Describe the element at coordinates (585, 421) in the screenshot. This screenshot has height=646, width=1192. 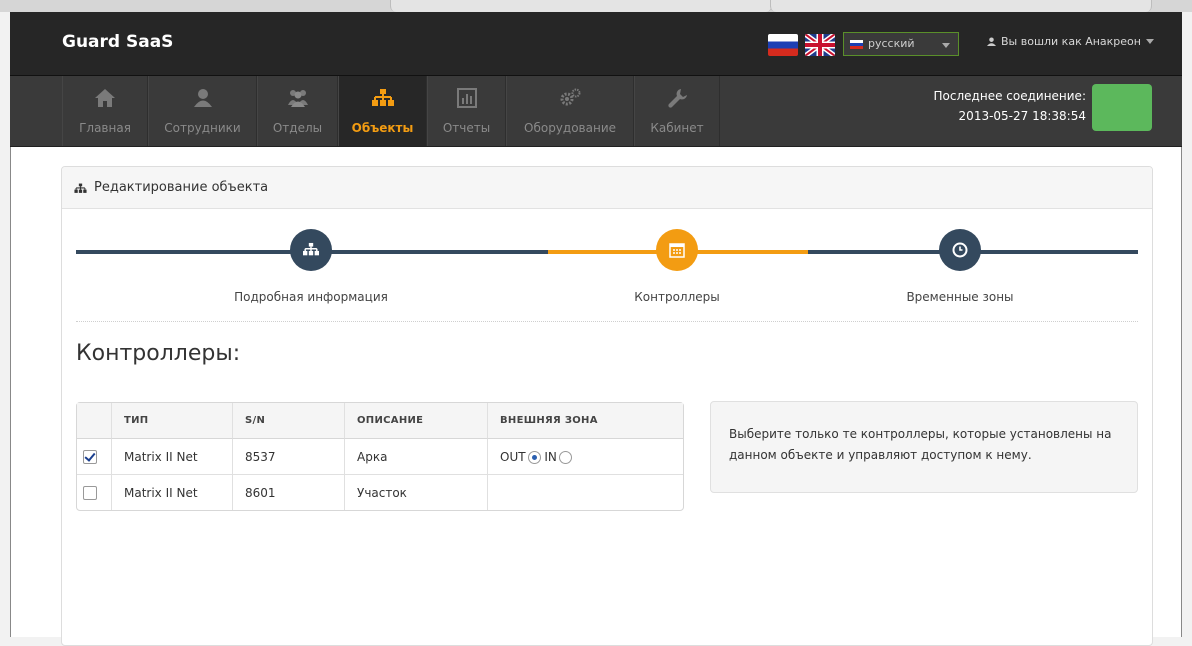
I see `table-header-external-zone: ВНЕШНЯЯ ЗОНА` at that location.